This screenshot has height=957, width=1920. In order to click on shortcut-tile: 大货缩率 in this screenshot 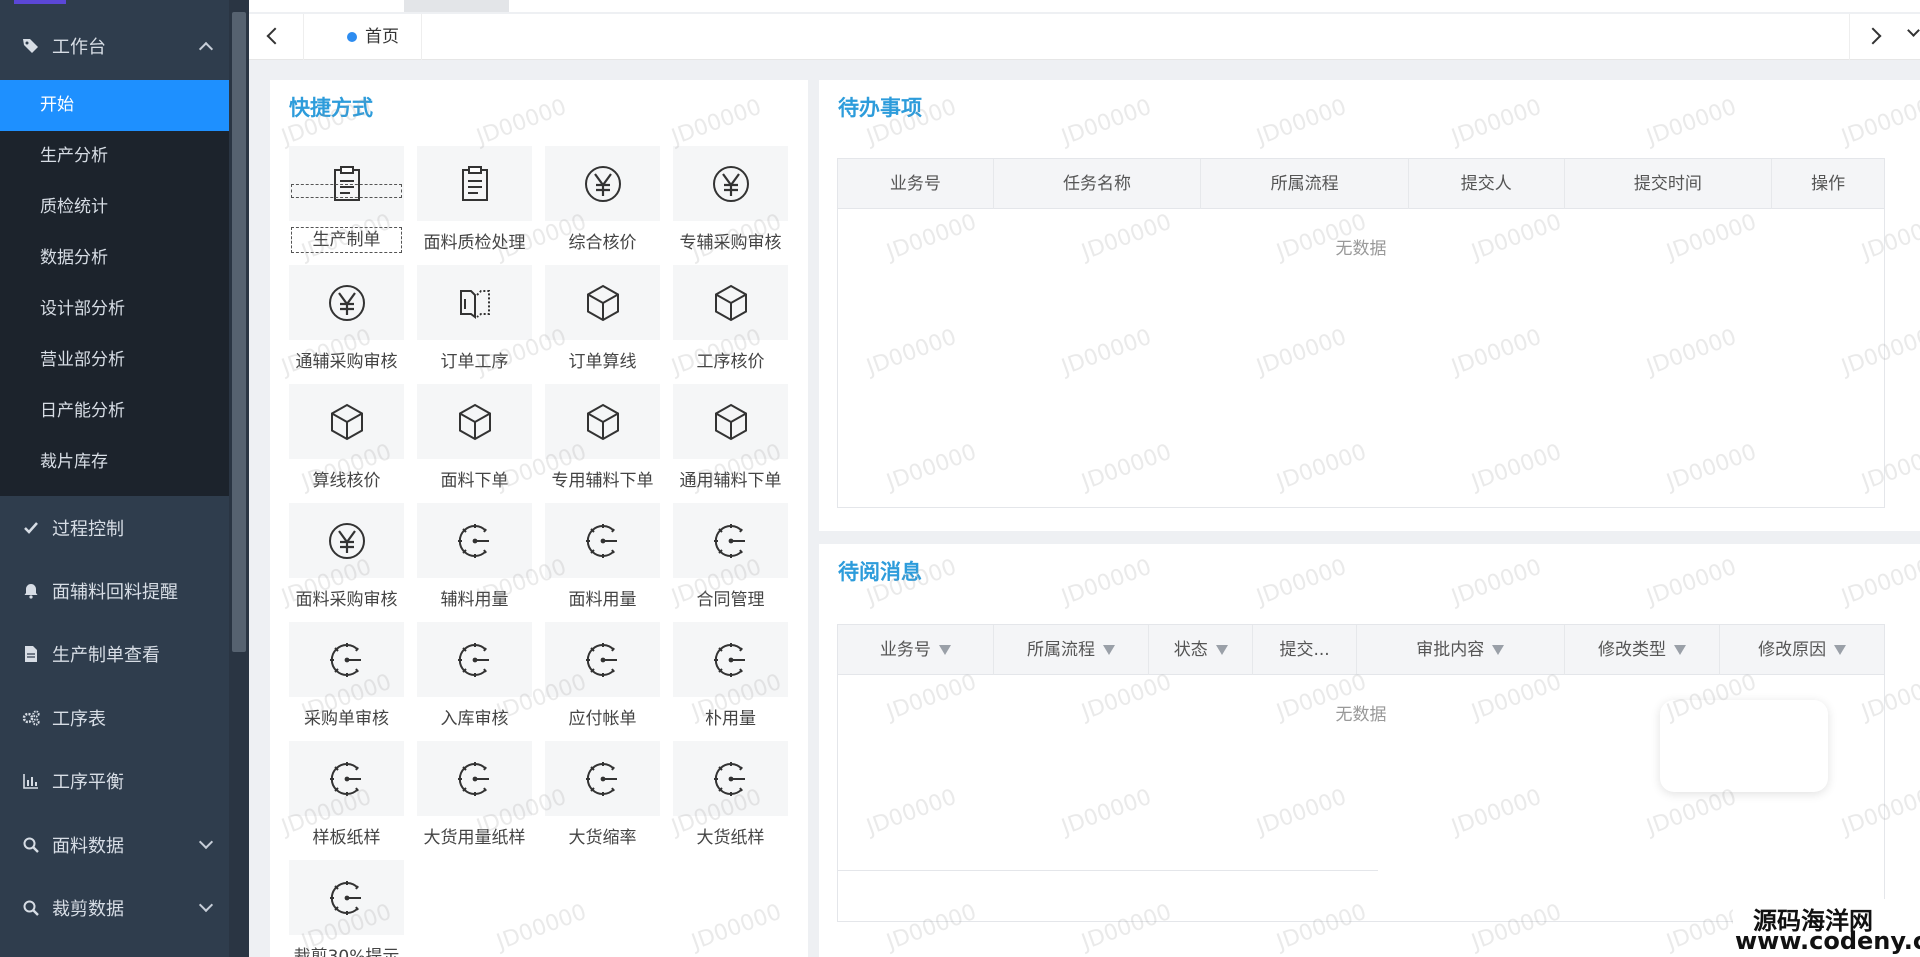, I will do `click(609, 800)`.